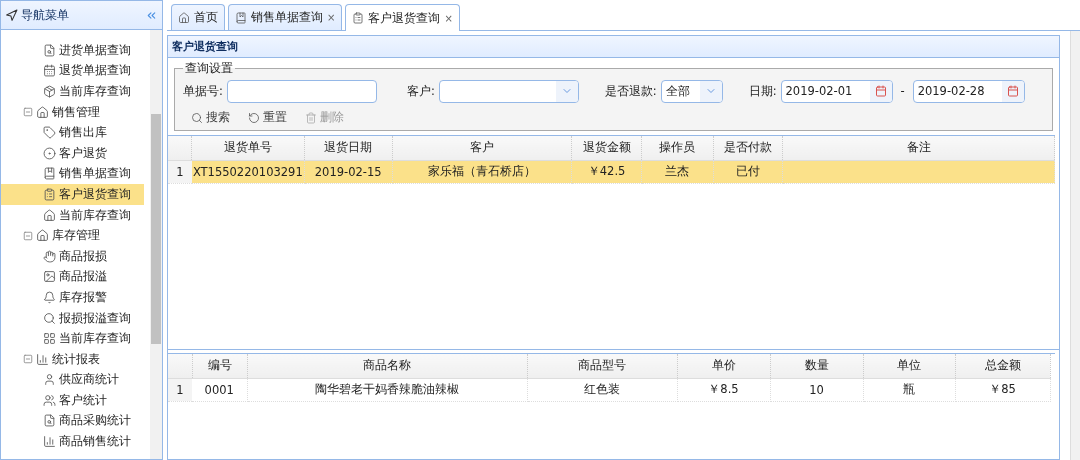 Image resolution: width=1080 pixels, height=460 pixels. I want to click on table-row: 1 0001 陶华碧老干妈香辣脆油辣椒 红色装 ￥8.5 10 瓶 ￥85, so click(609, 389).